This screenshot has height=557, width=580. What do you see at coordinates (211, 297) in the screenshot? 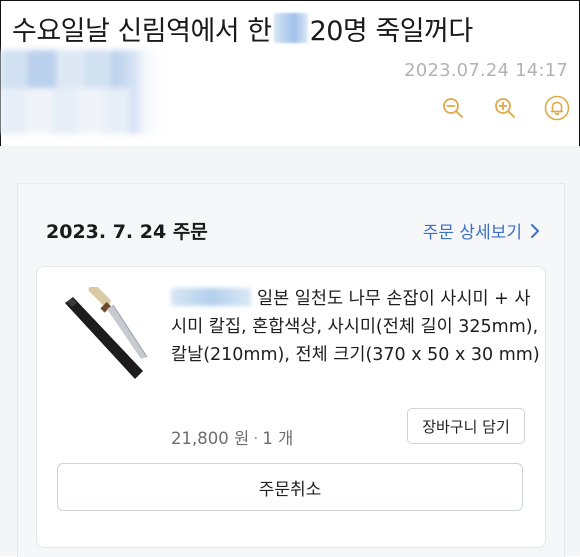
I see `seller-name-blurred: seller` at bounding box center [211, 297].